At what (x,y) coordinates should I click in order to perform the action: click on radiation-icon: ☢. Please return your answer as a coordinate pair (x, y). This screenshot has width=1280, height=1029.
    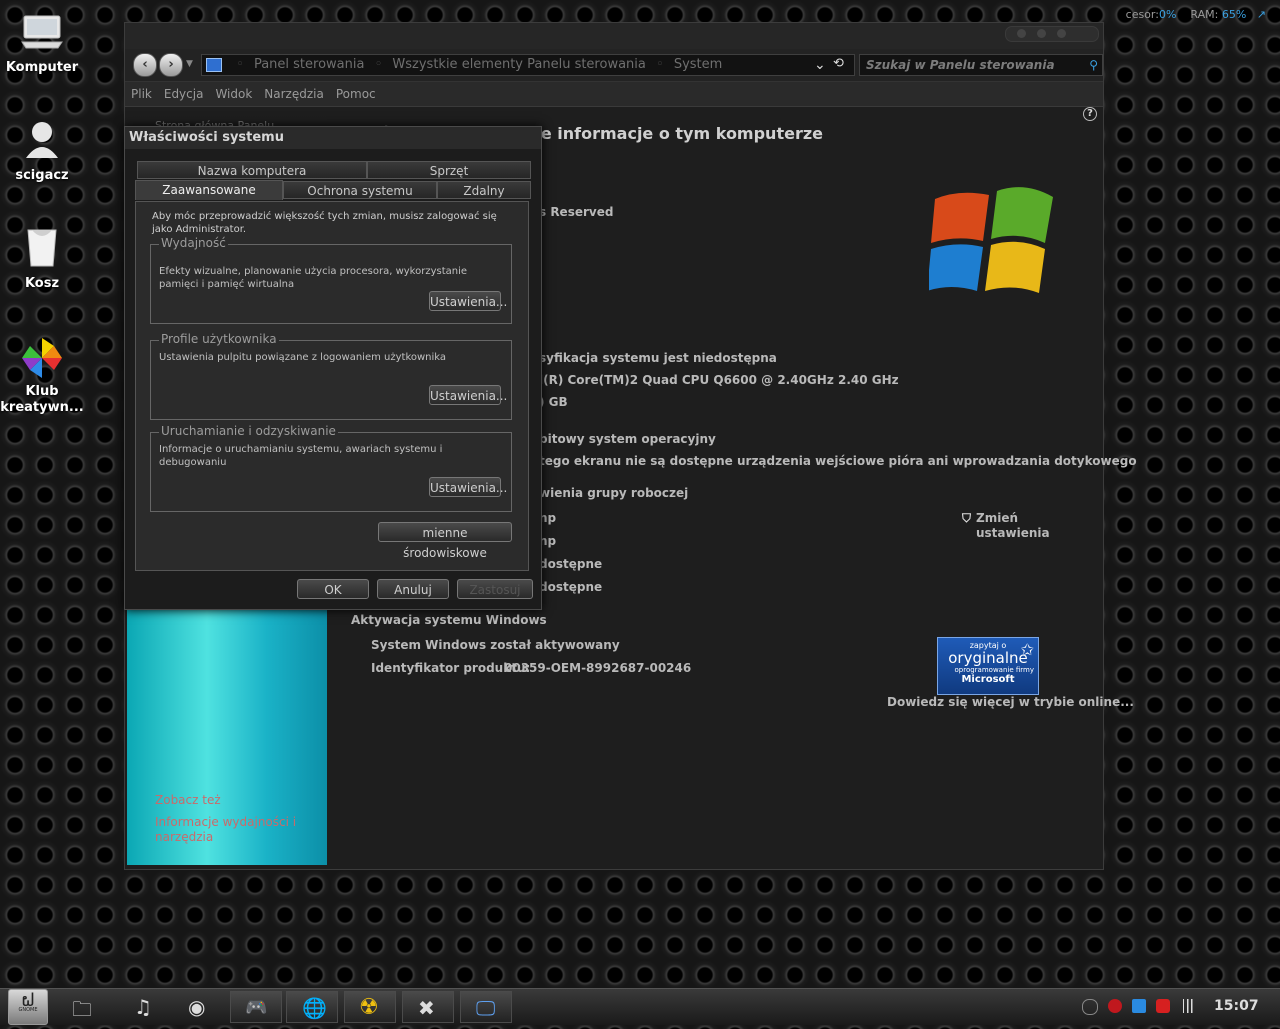
    Looking at the image, I should click on (369, 1007).